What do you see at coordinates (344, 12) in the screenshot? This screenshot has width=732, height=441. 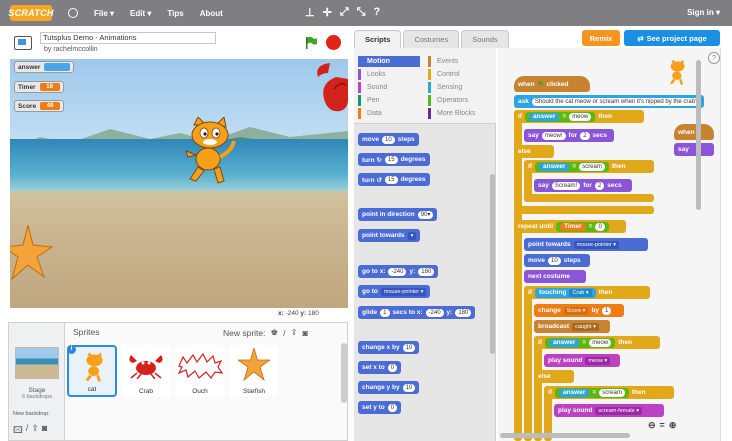 I see `grow-icon: ⤢` at bounding box center [344, 12].